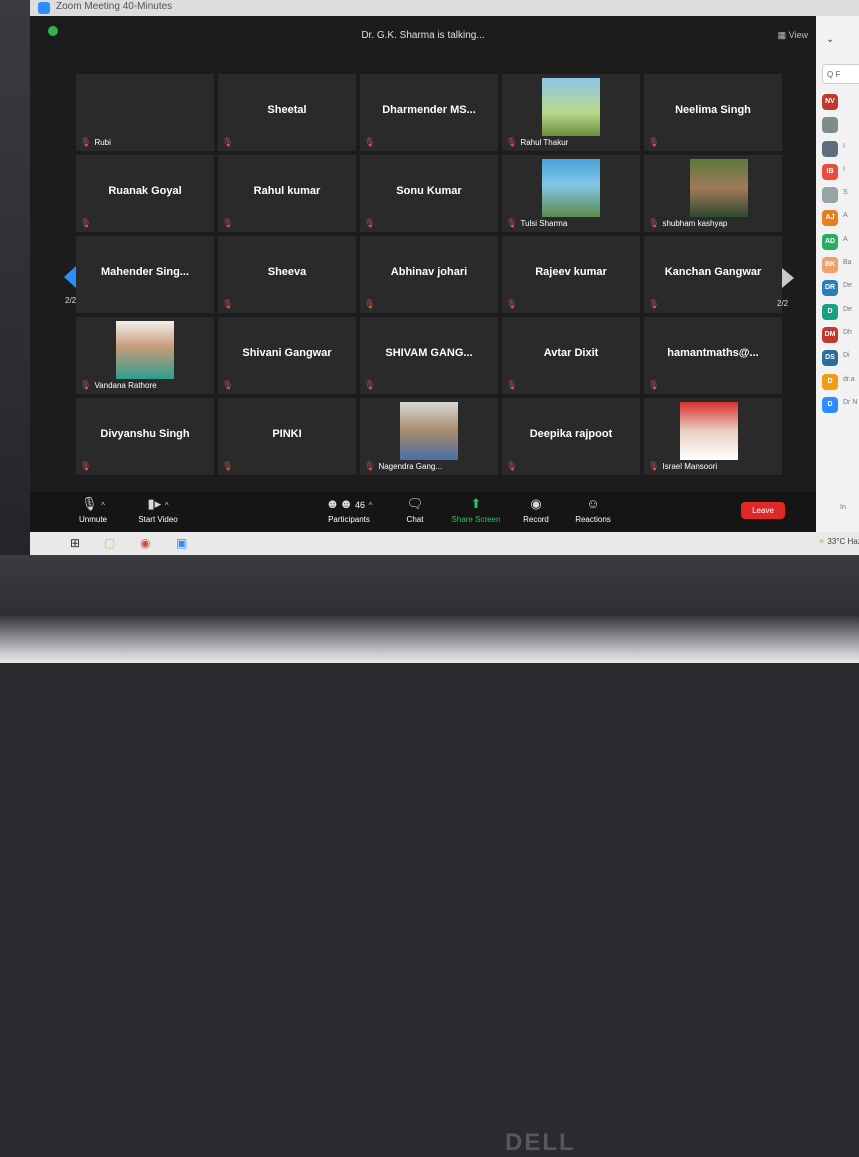 The image size is (859, 1157). What do you see at coordinates (429, 191) in the screenshot?
I see `participant-name: Sonu Kumar` at bounding box center [429, 191].